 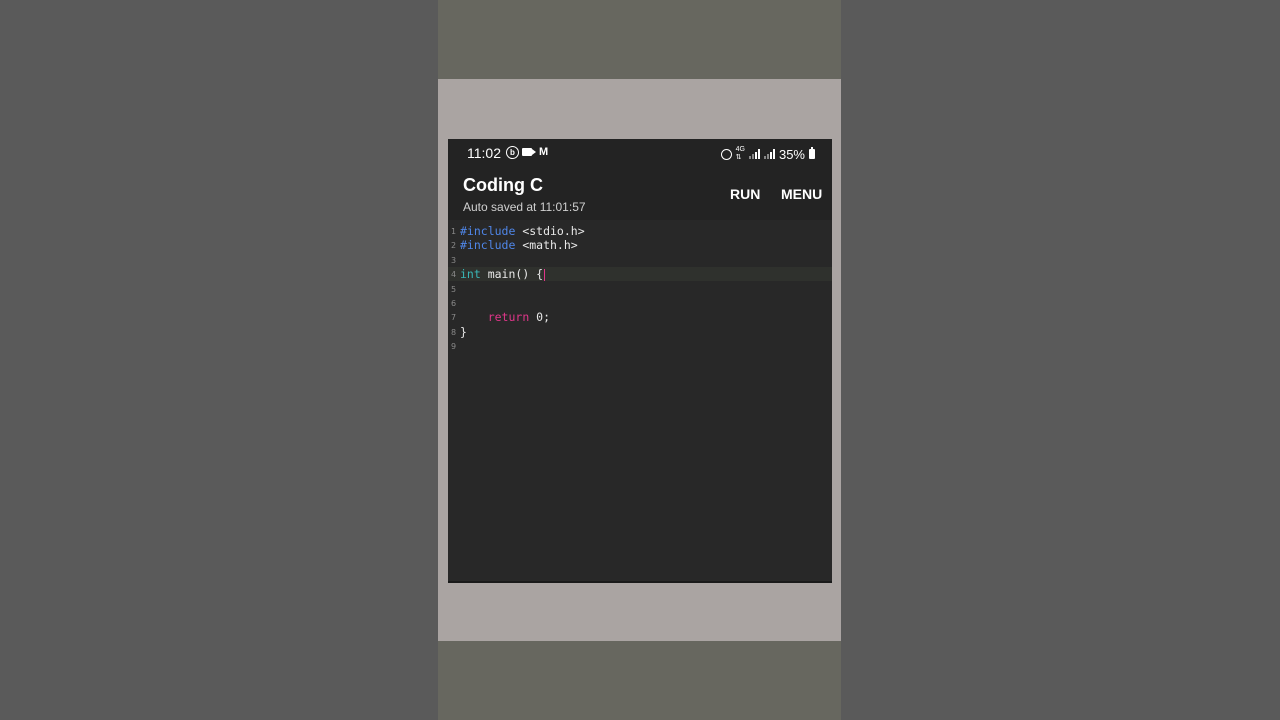 What do you see at coordinates (640, 289) in the screenshot?
I see `code-line: 5` at bounding box center [640, 289].